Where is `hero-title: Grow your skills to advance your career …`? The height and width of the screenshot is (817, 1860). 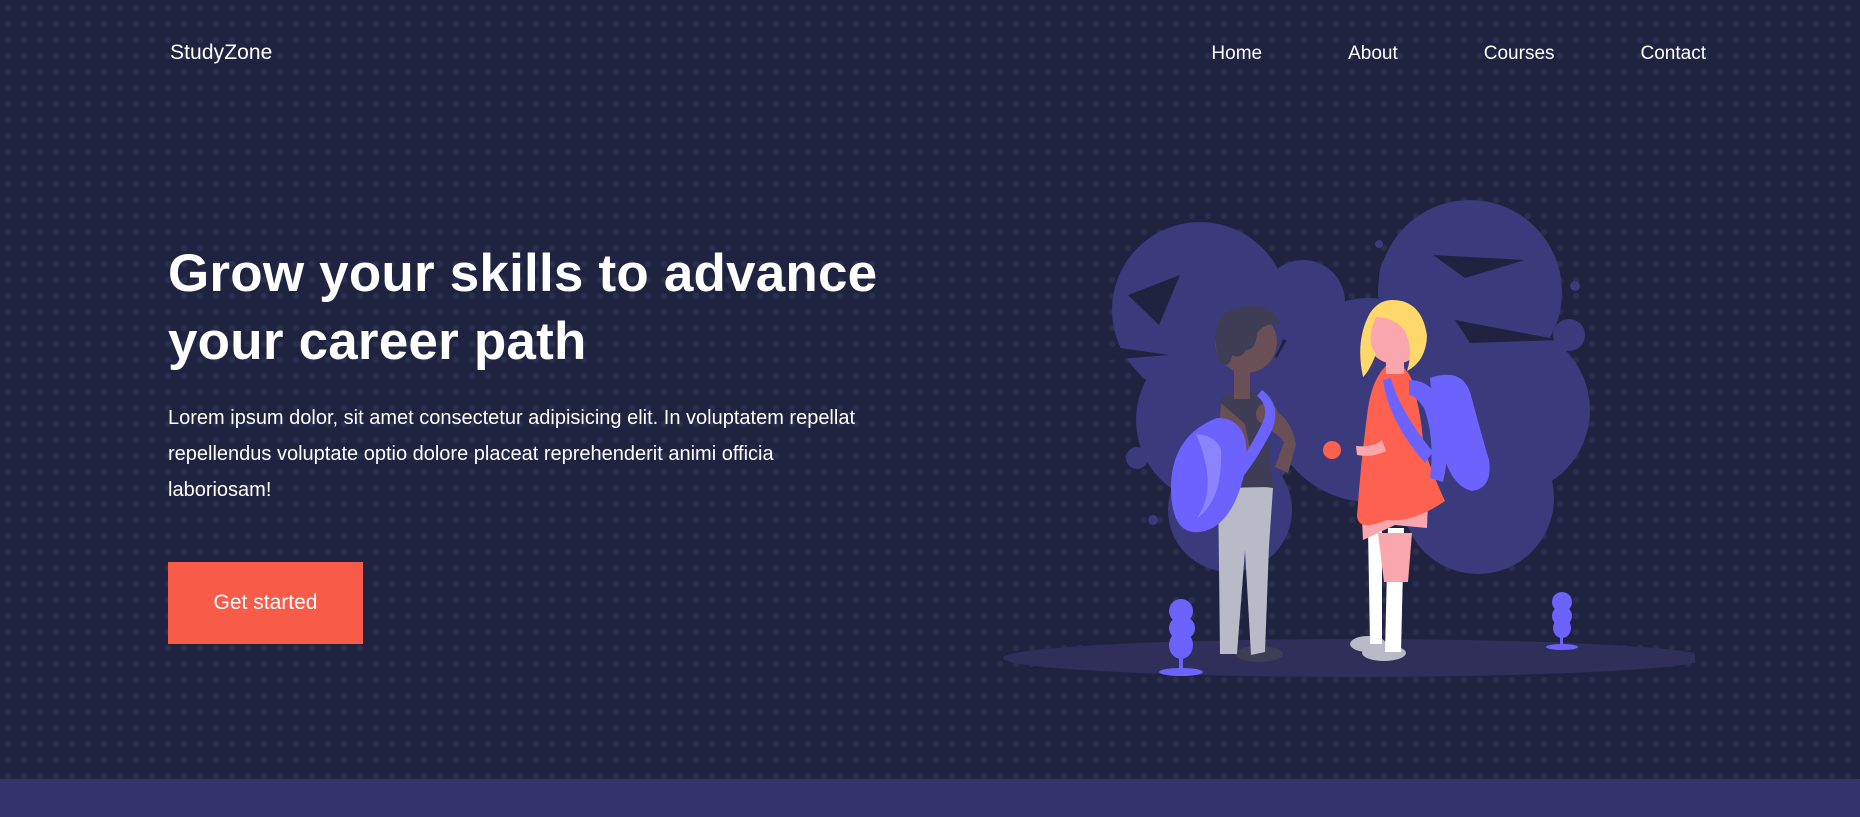
hero-title: Grow your skills to advance your career … is located at coordinates (523, 307).